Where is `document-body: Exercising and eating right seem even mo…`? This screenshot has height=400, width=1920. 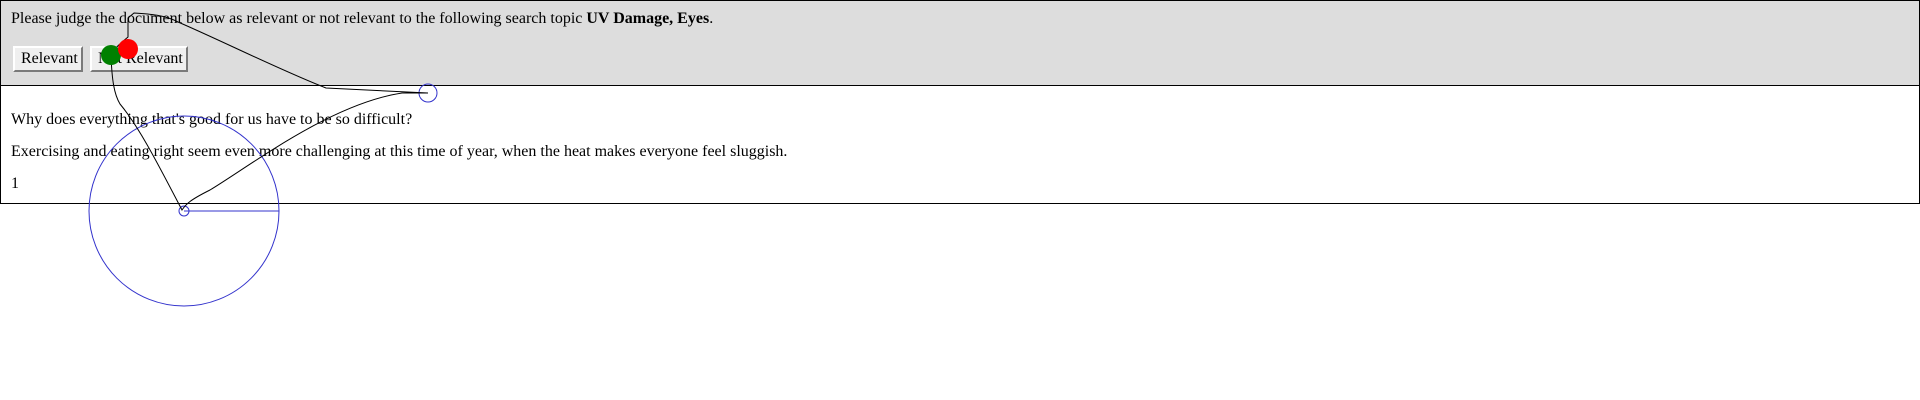
document-body: Exercising and eating right seem even mo… is located at coordinates (399, 151).